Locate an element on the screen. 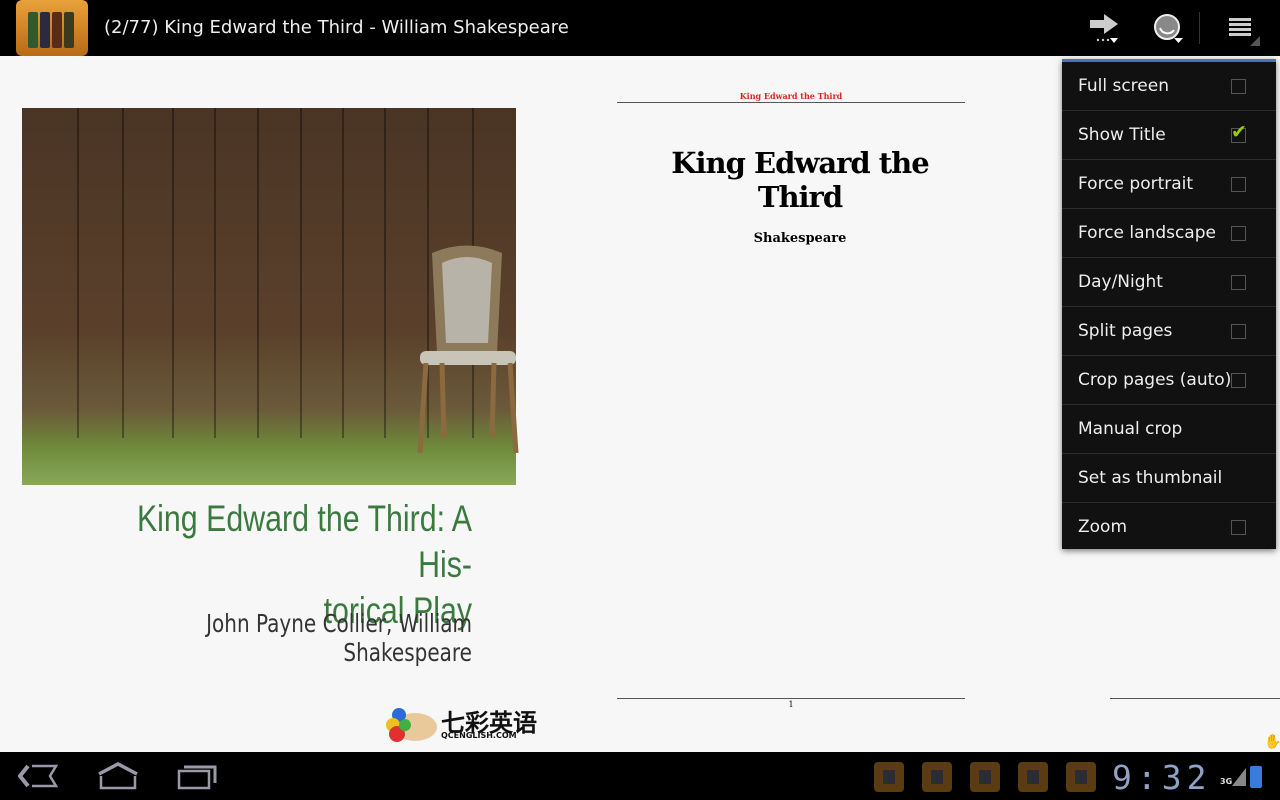 The height and width of the screenshot is (800, 1280). signal-icon is located at coordinates (1239, 777).